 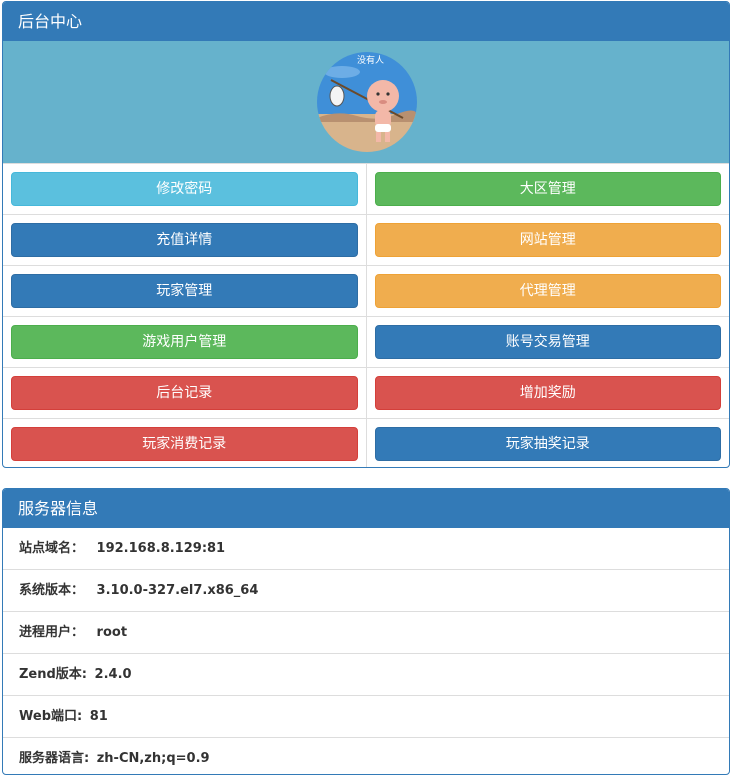 What do you see at coordinates (366, 508) in the screenshot?
I see `server-info-title: 服务器信息` at bounding box center [366, 508].